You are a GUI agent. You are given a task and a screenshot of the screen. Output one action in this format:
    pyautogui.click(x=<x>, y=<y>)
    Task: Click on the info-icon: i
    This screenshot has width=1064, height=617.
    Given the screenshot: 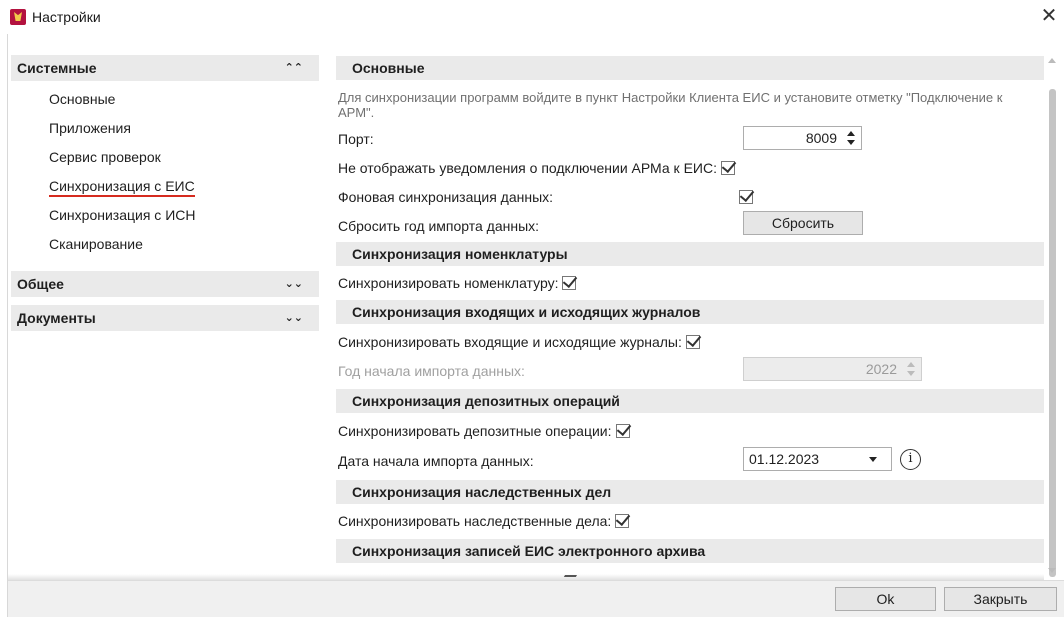 What is the action you would take?
    pyautogui.click(x=910, y=459)
    